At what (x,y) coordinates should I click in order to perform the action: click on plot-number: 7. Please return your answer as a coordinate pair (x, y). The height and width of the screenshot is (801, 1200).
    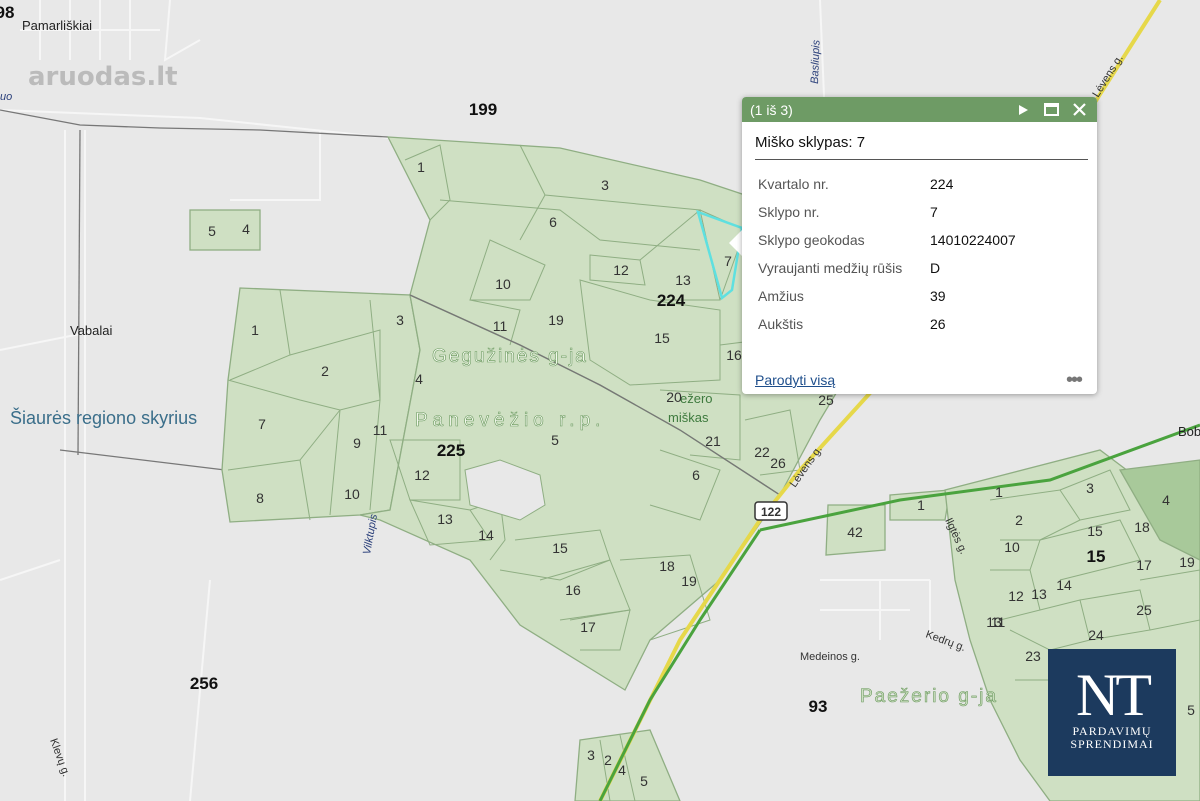
    Looking at the image, I should click on (262, 424).